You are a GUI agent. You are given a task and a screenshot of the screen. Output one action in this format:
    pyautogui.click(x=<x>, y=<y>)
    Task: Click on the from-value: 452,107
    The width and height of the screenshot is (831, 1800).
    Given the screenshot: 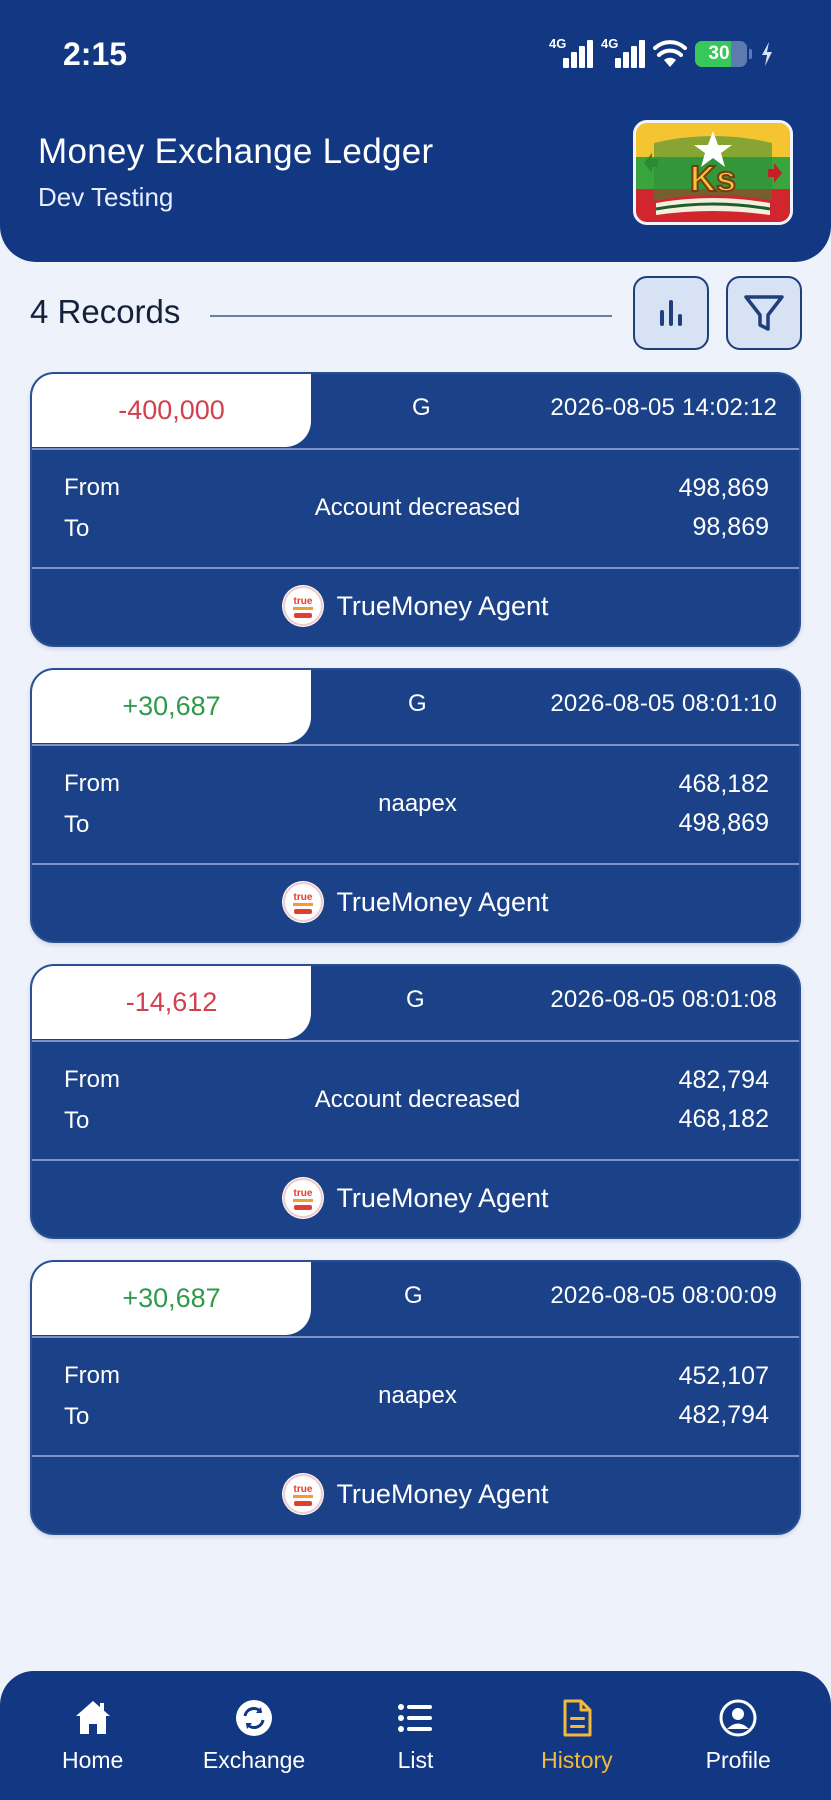 What is the action you would take?
    pyautogui.click(x=723, y=1376)
    